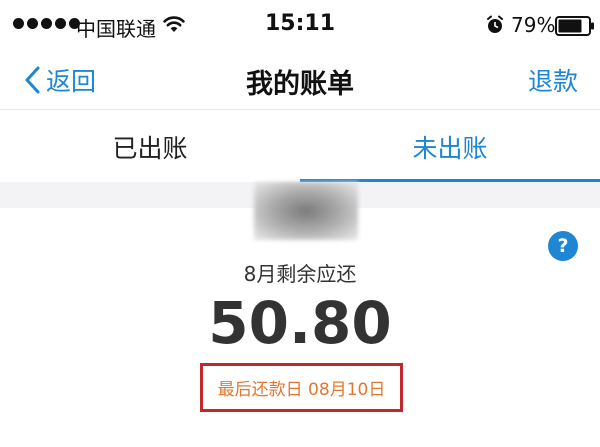 This screenshot has height=447, width=600. I want to click on wifi-icon, so click(174, 26).